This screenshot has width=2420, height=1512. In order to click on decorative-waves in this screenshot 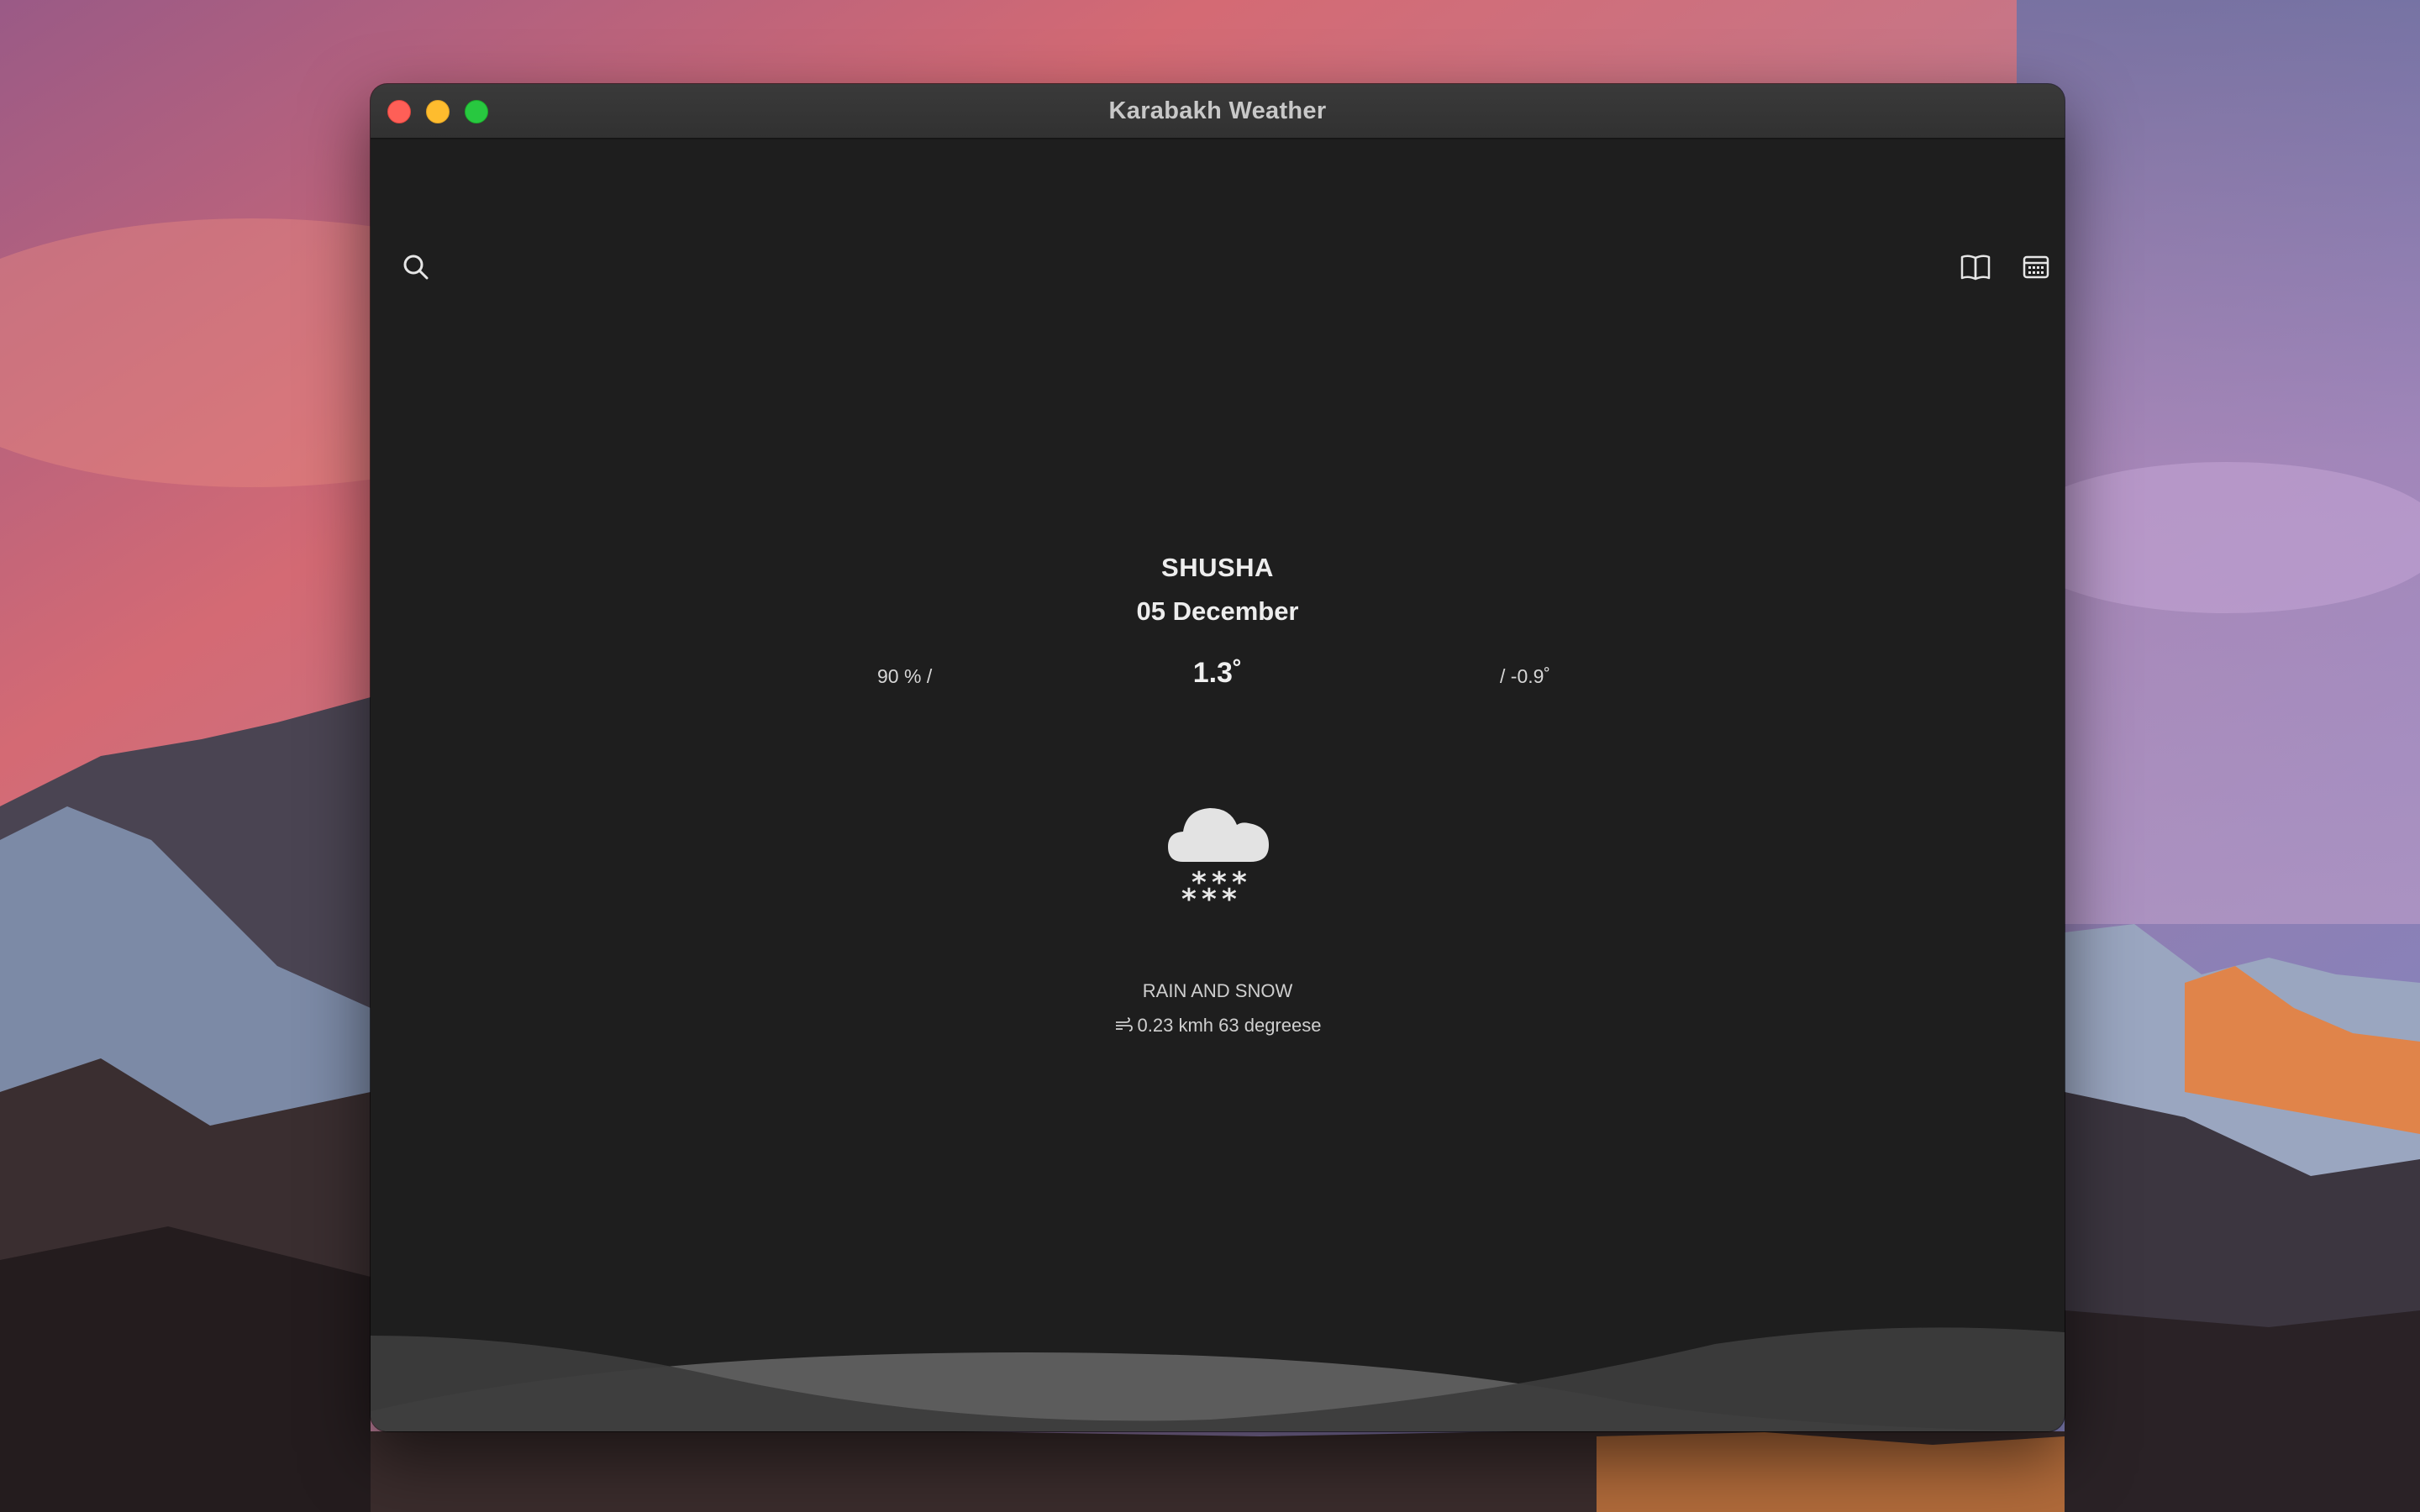, I will do `click(1218, 1379)`.